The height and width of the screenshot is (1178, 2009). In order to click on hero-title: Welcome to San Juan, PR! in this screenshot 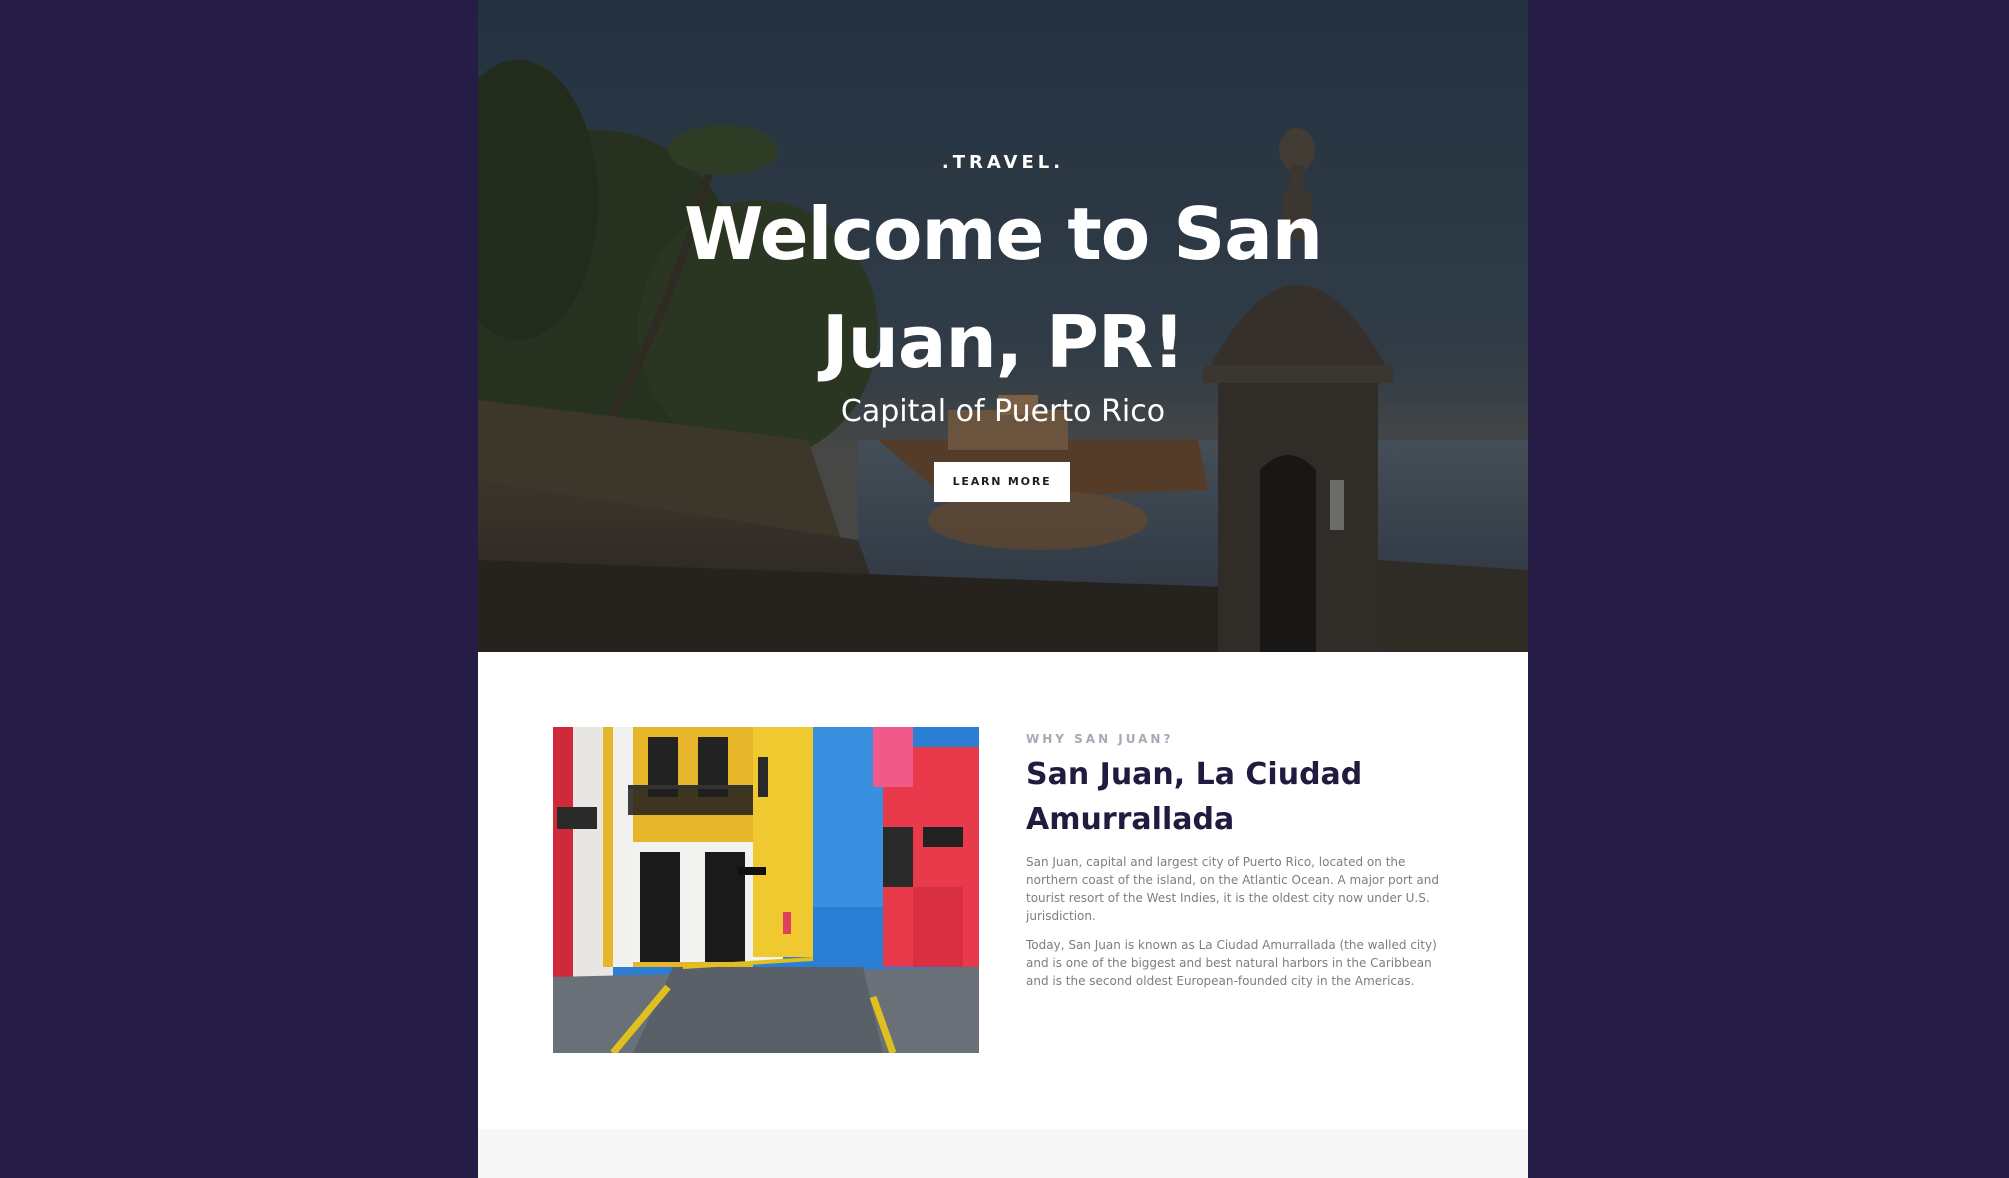, I will do `click(1003, 288)`.